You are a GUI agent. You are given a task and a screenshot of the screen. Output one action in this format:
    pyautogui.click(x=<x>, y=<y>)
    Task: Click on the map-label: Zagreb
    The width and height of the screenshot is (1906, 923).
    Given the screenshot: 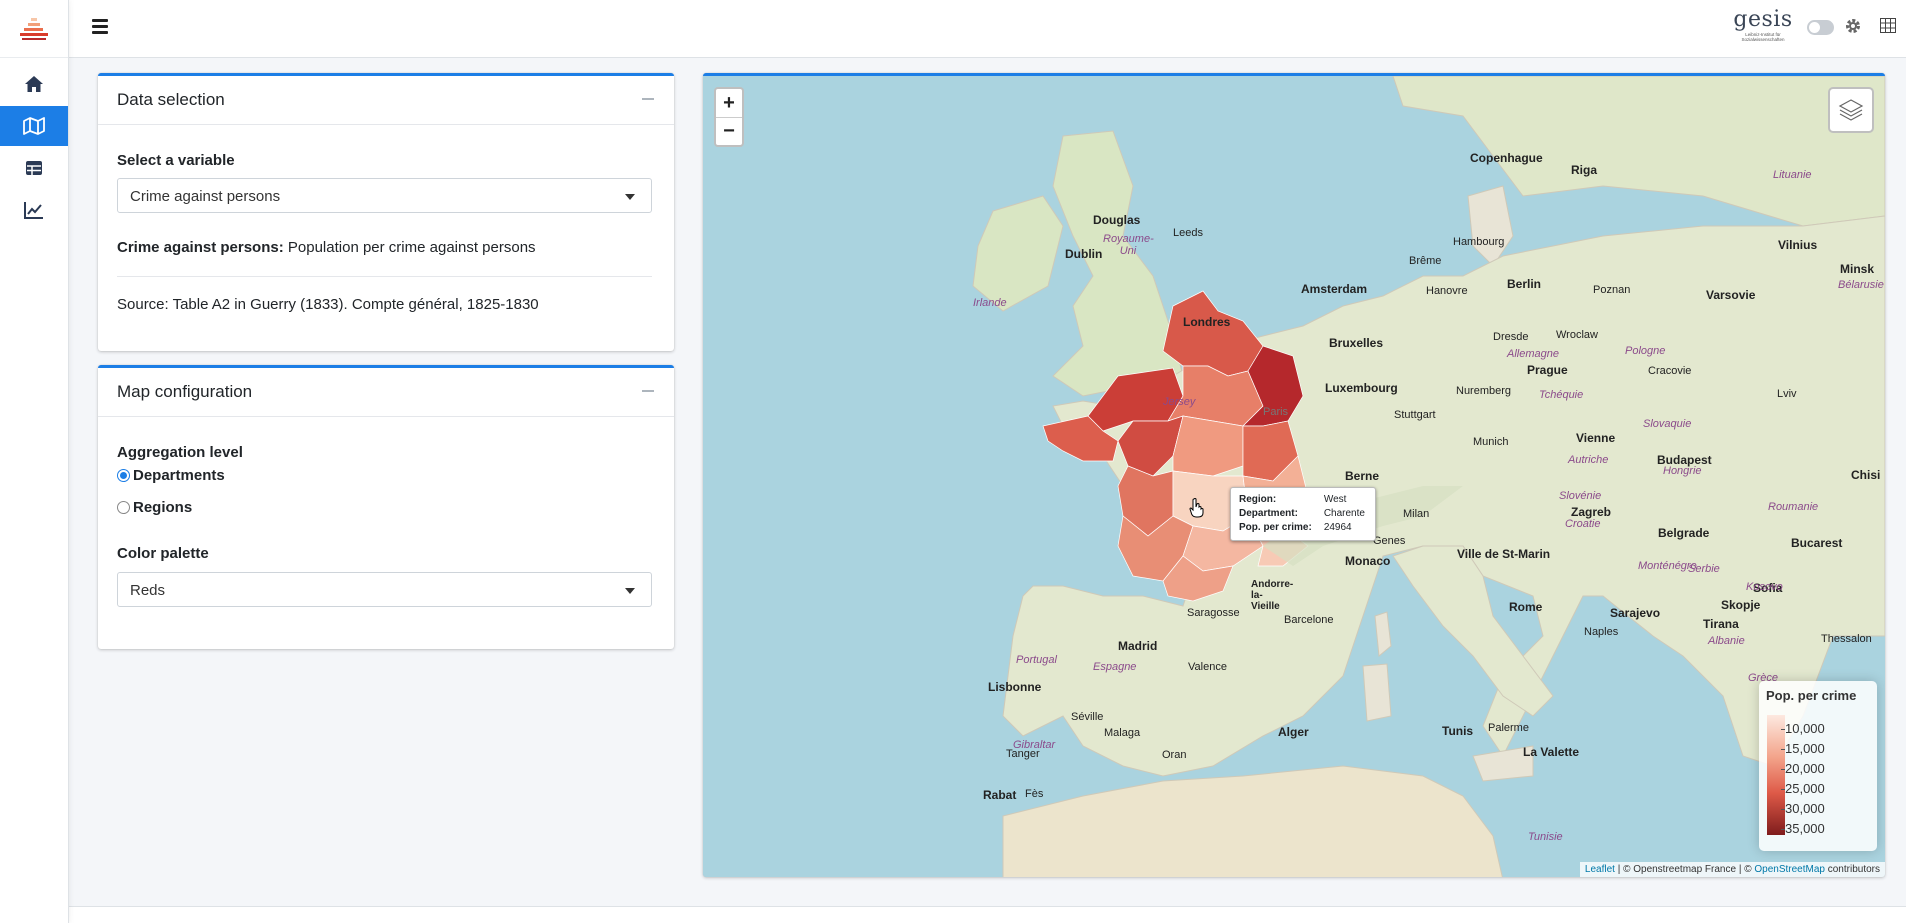 What is the action you would take?
    pyautogui.click(x=1591, y=512)
    